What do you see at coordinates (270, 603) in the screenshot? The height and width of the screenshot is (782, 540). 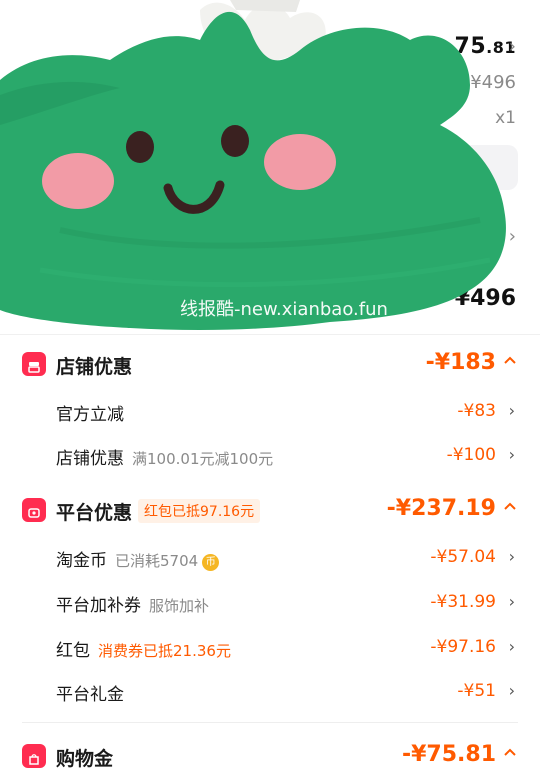 I see `discount-item-subsidy: 平台加补券 服饰加补 -¥31.99 ›` at bounding box center [270, 603].